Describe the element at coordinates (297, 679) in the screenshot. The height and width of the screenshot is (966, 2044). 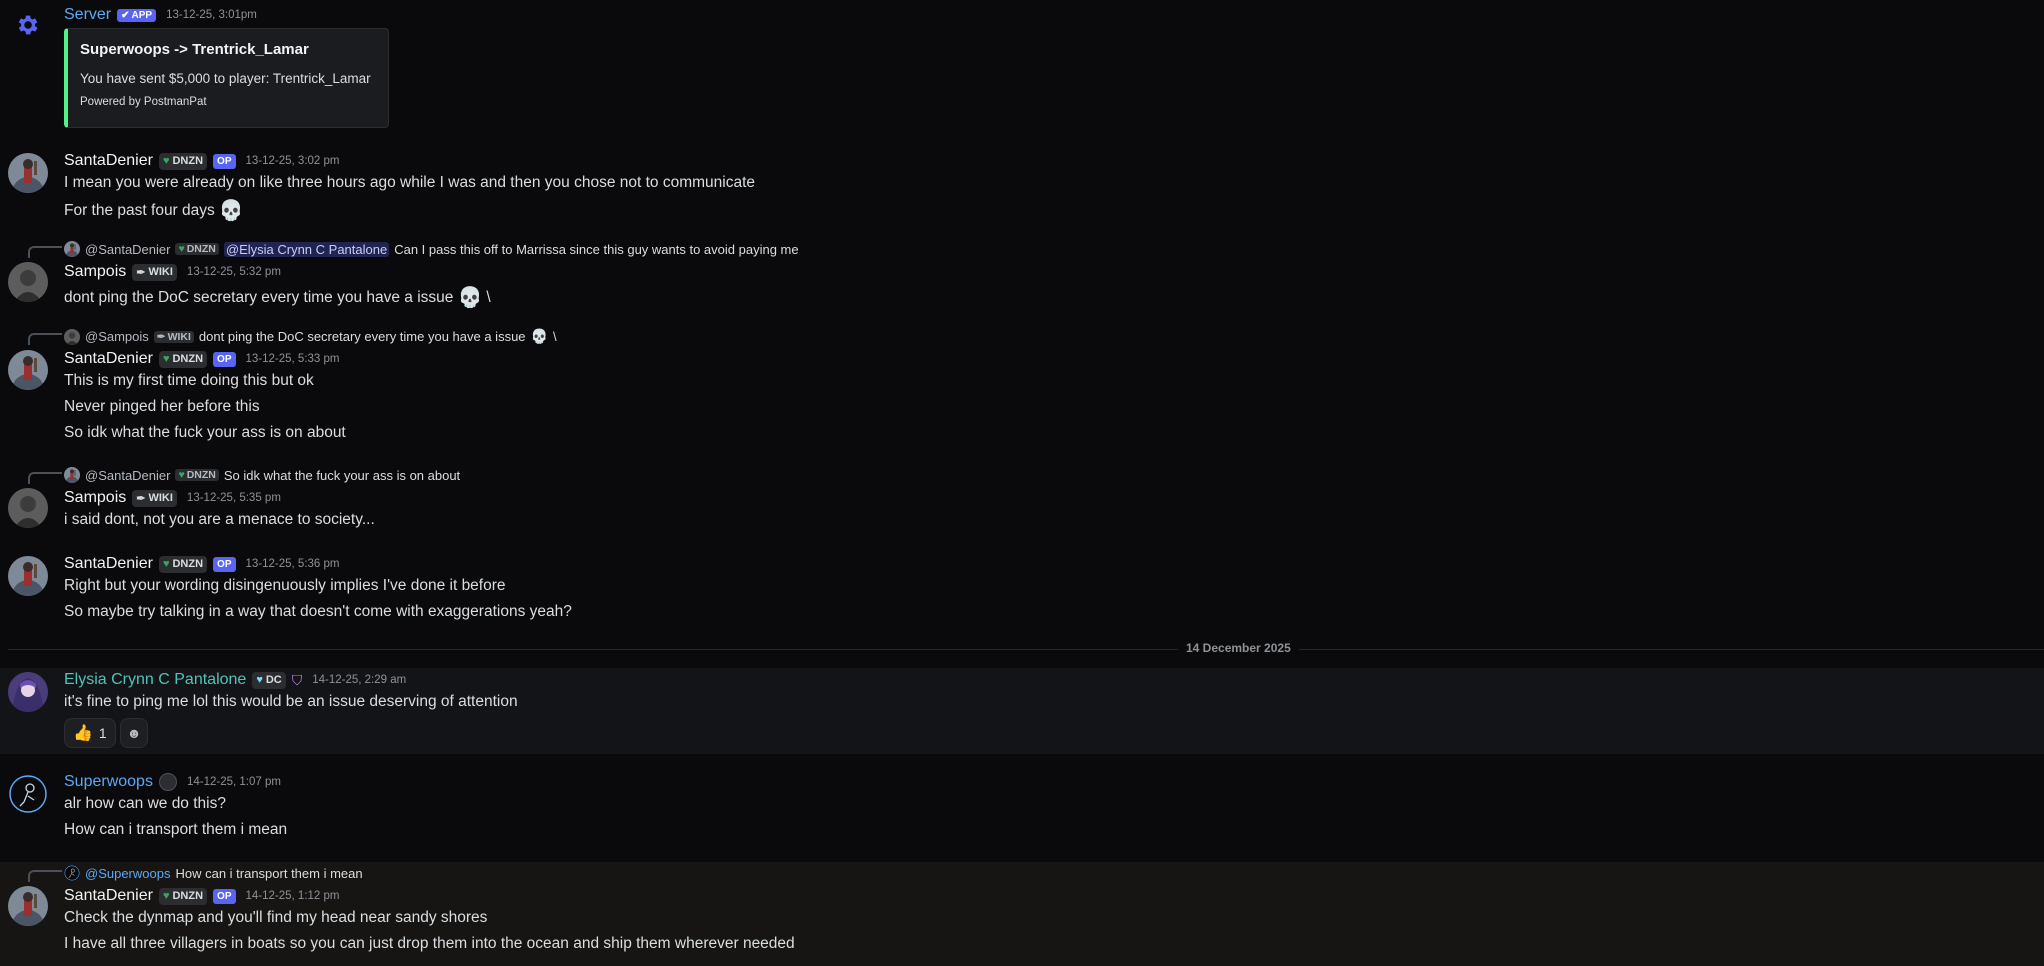
I see `shield-icon: ⛉` at that location.